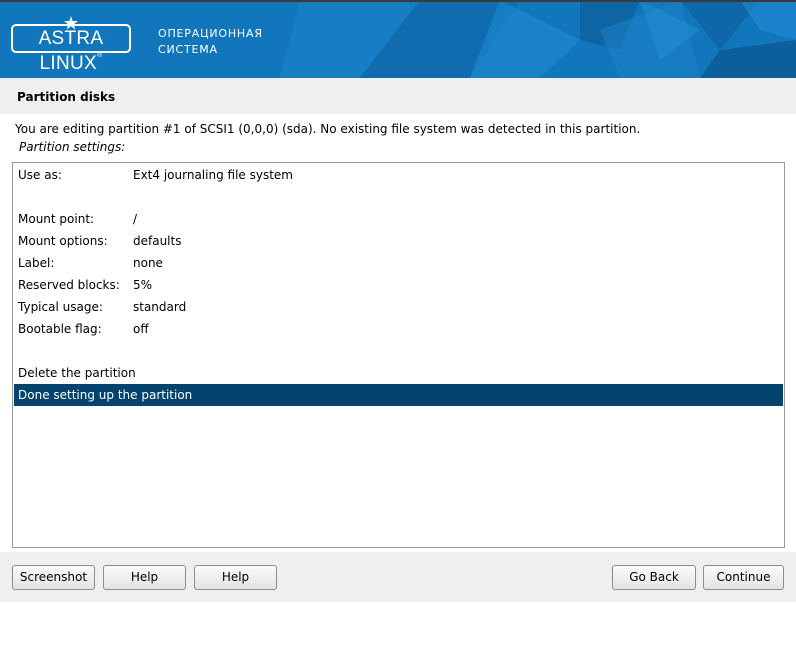 The width and height of the screenshot is (796, 652). What do you see at coordinates (398, 329) in the screenshot?
I see `setting-row-bootable-flag: Bootable flag: off` at bounding box center [398, 329].